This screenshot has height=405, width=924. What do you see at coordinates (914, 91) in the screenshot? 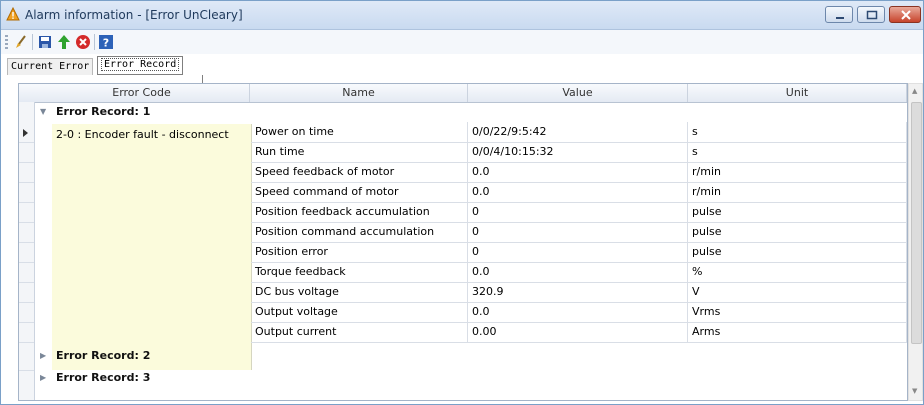
I see `scroll-up-icon: ▲` at bounding box center [914, 91].